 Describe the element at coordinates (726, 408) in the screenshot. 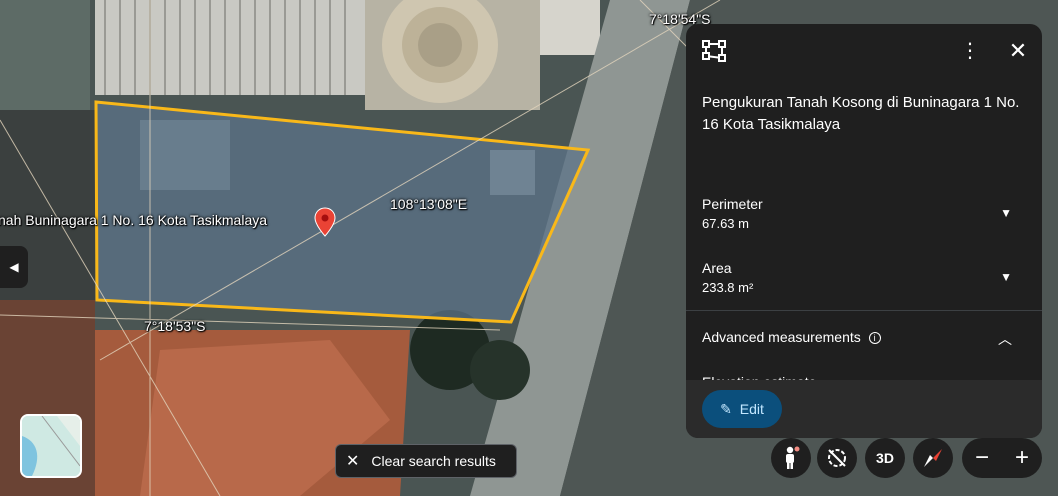

I see `pencil-icon: ✎` at that location.